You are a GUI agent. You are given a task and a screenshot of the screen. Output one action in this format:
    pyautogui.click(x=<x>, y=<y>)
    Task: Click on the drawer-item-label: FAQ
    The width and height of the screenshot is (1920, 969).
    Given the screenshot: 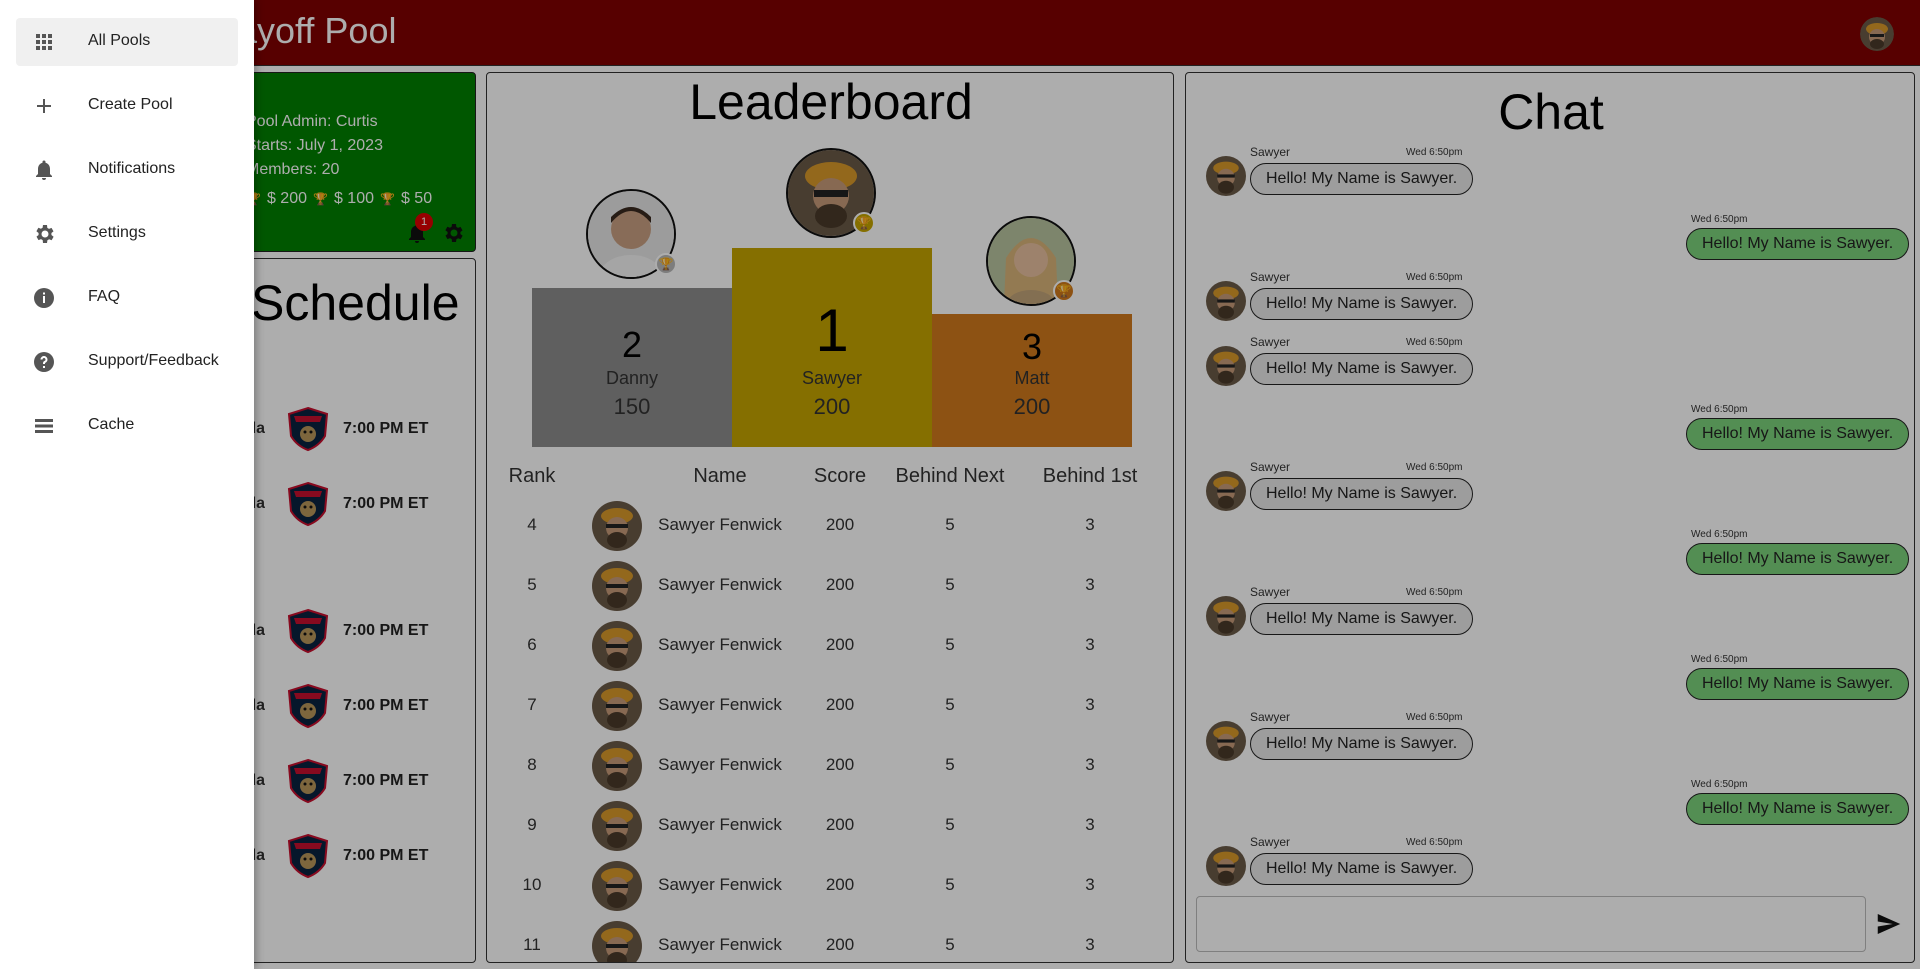 What is the action you would take?
    pyautogui.click(x=104, y=296)
    